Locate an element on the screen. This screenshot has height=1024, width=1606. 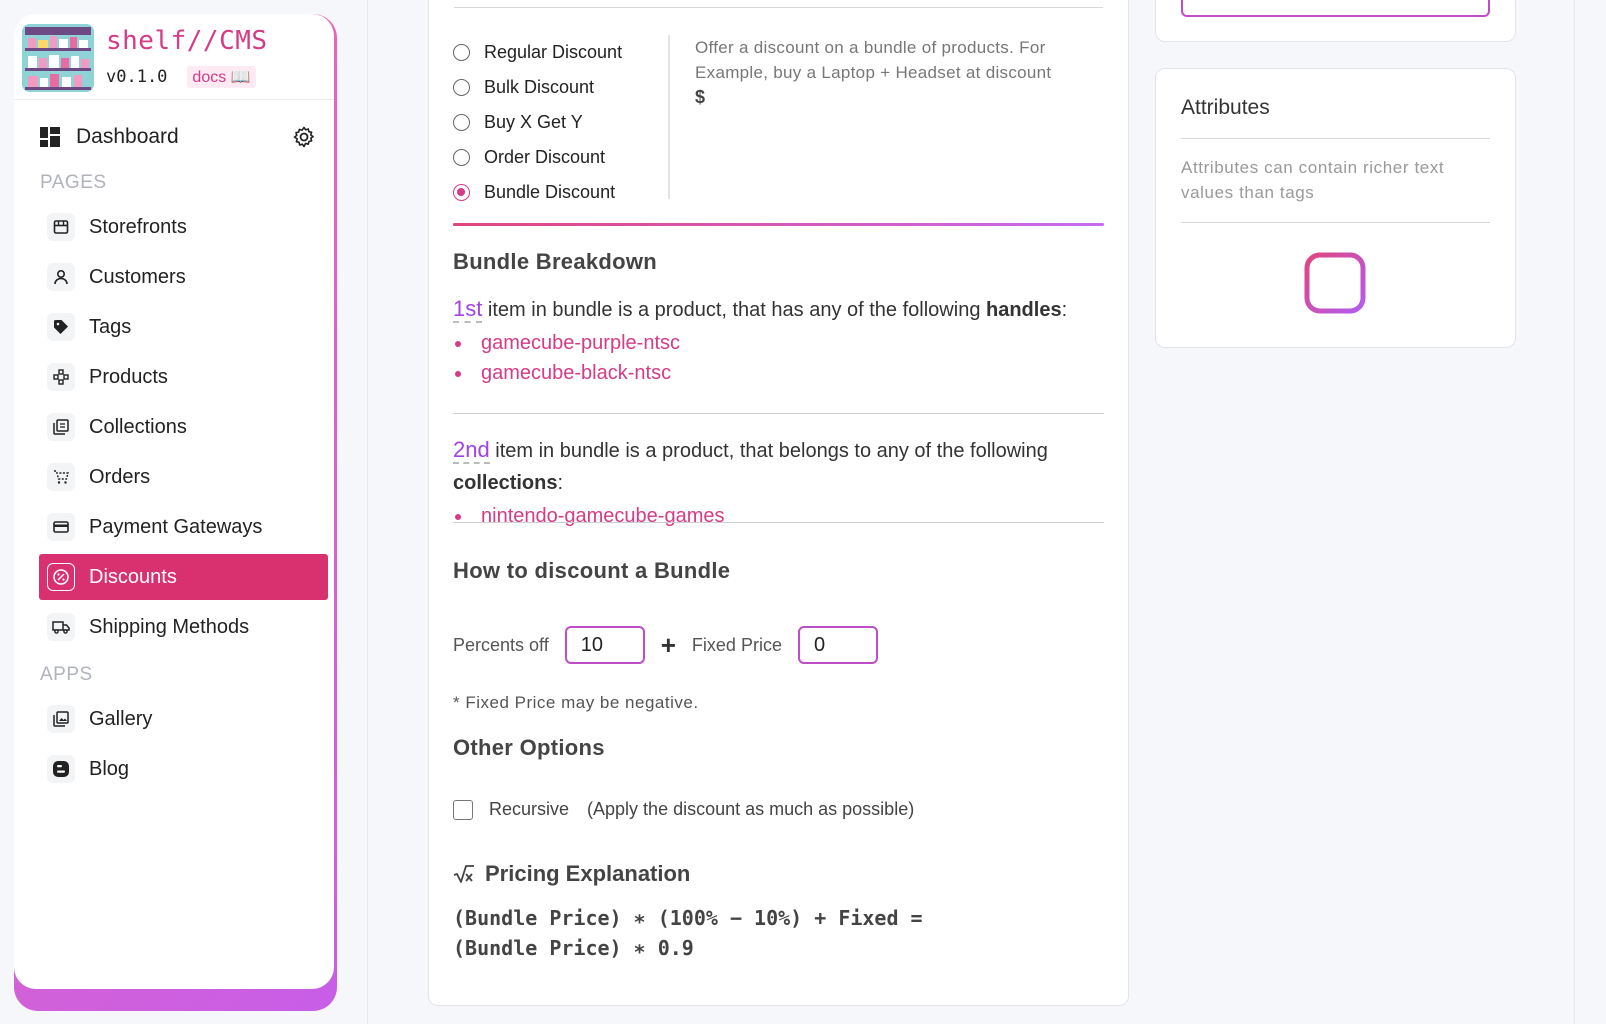
radio-order-discount: Order Discount is located at coordinates (568, 157).